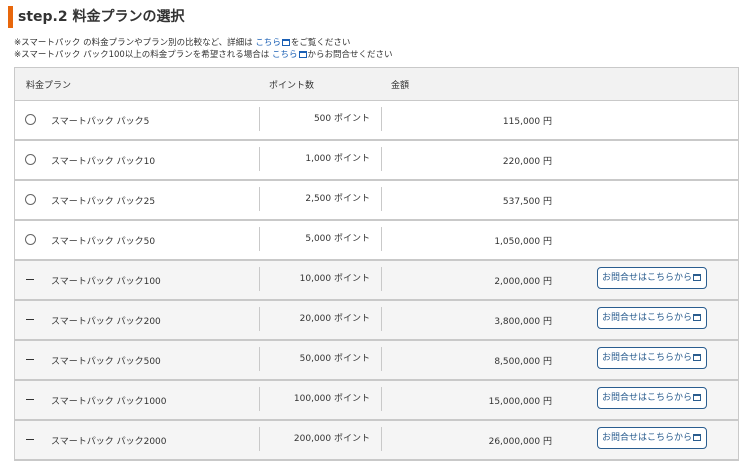 The height and width of the screenshot is (462, 752). Describe the element at coordinates (320, 43) in the screenshot. I see `note-text: をご覧ください` at that location.